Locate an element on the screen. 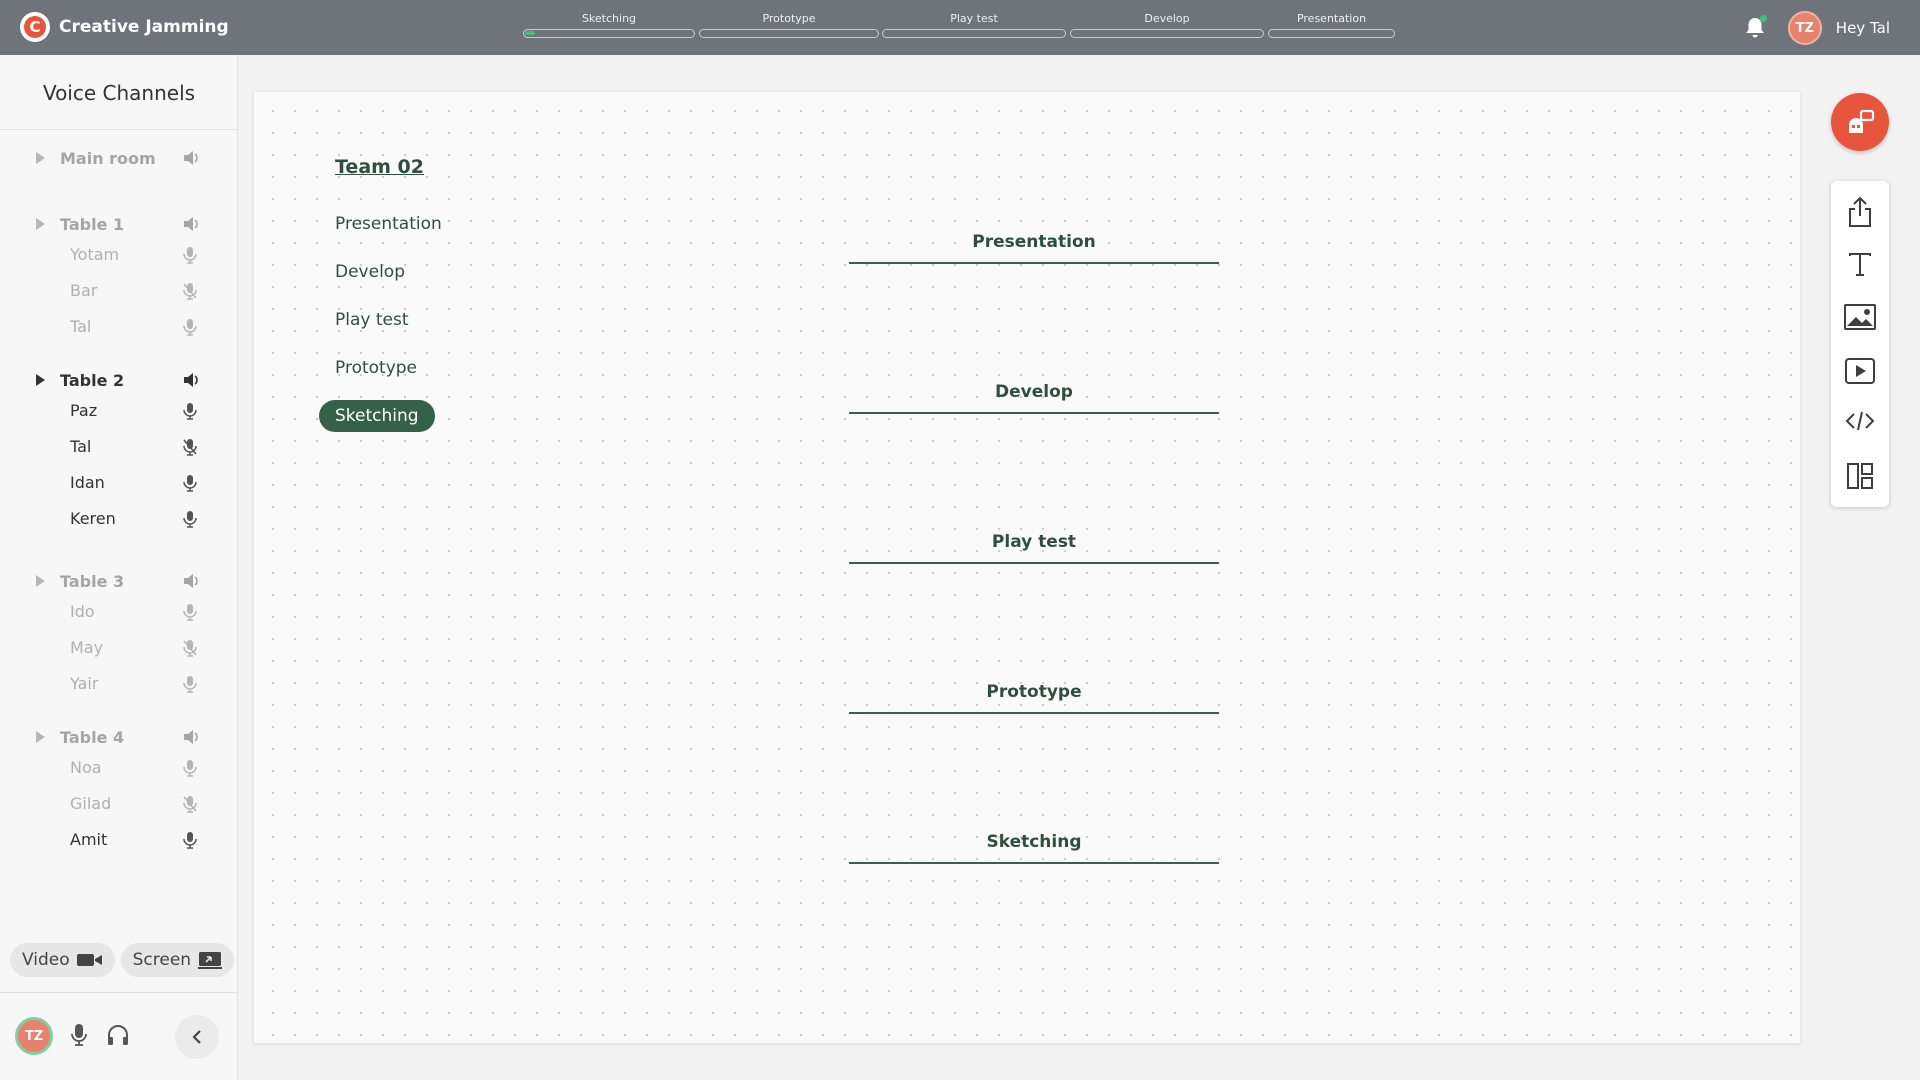 Image resolution: width=1920 pixels, height=1080 pixels. stage-section-title: Develop is located at coordinates (1034, 392).